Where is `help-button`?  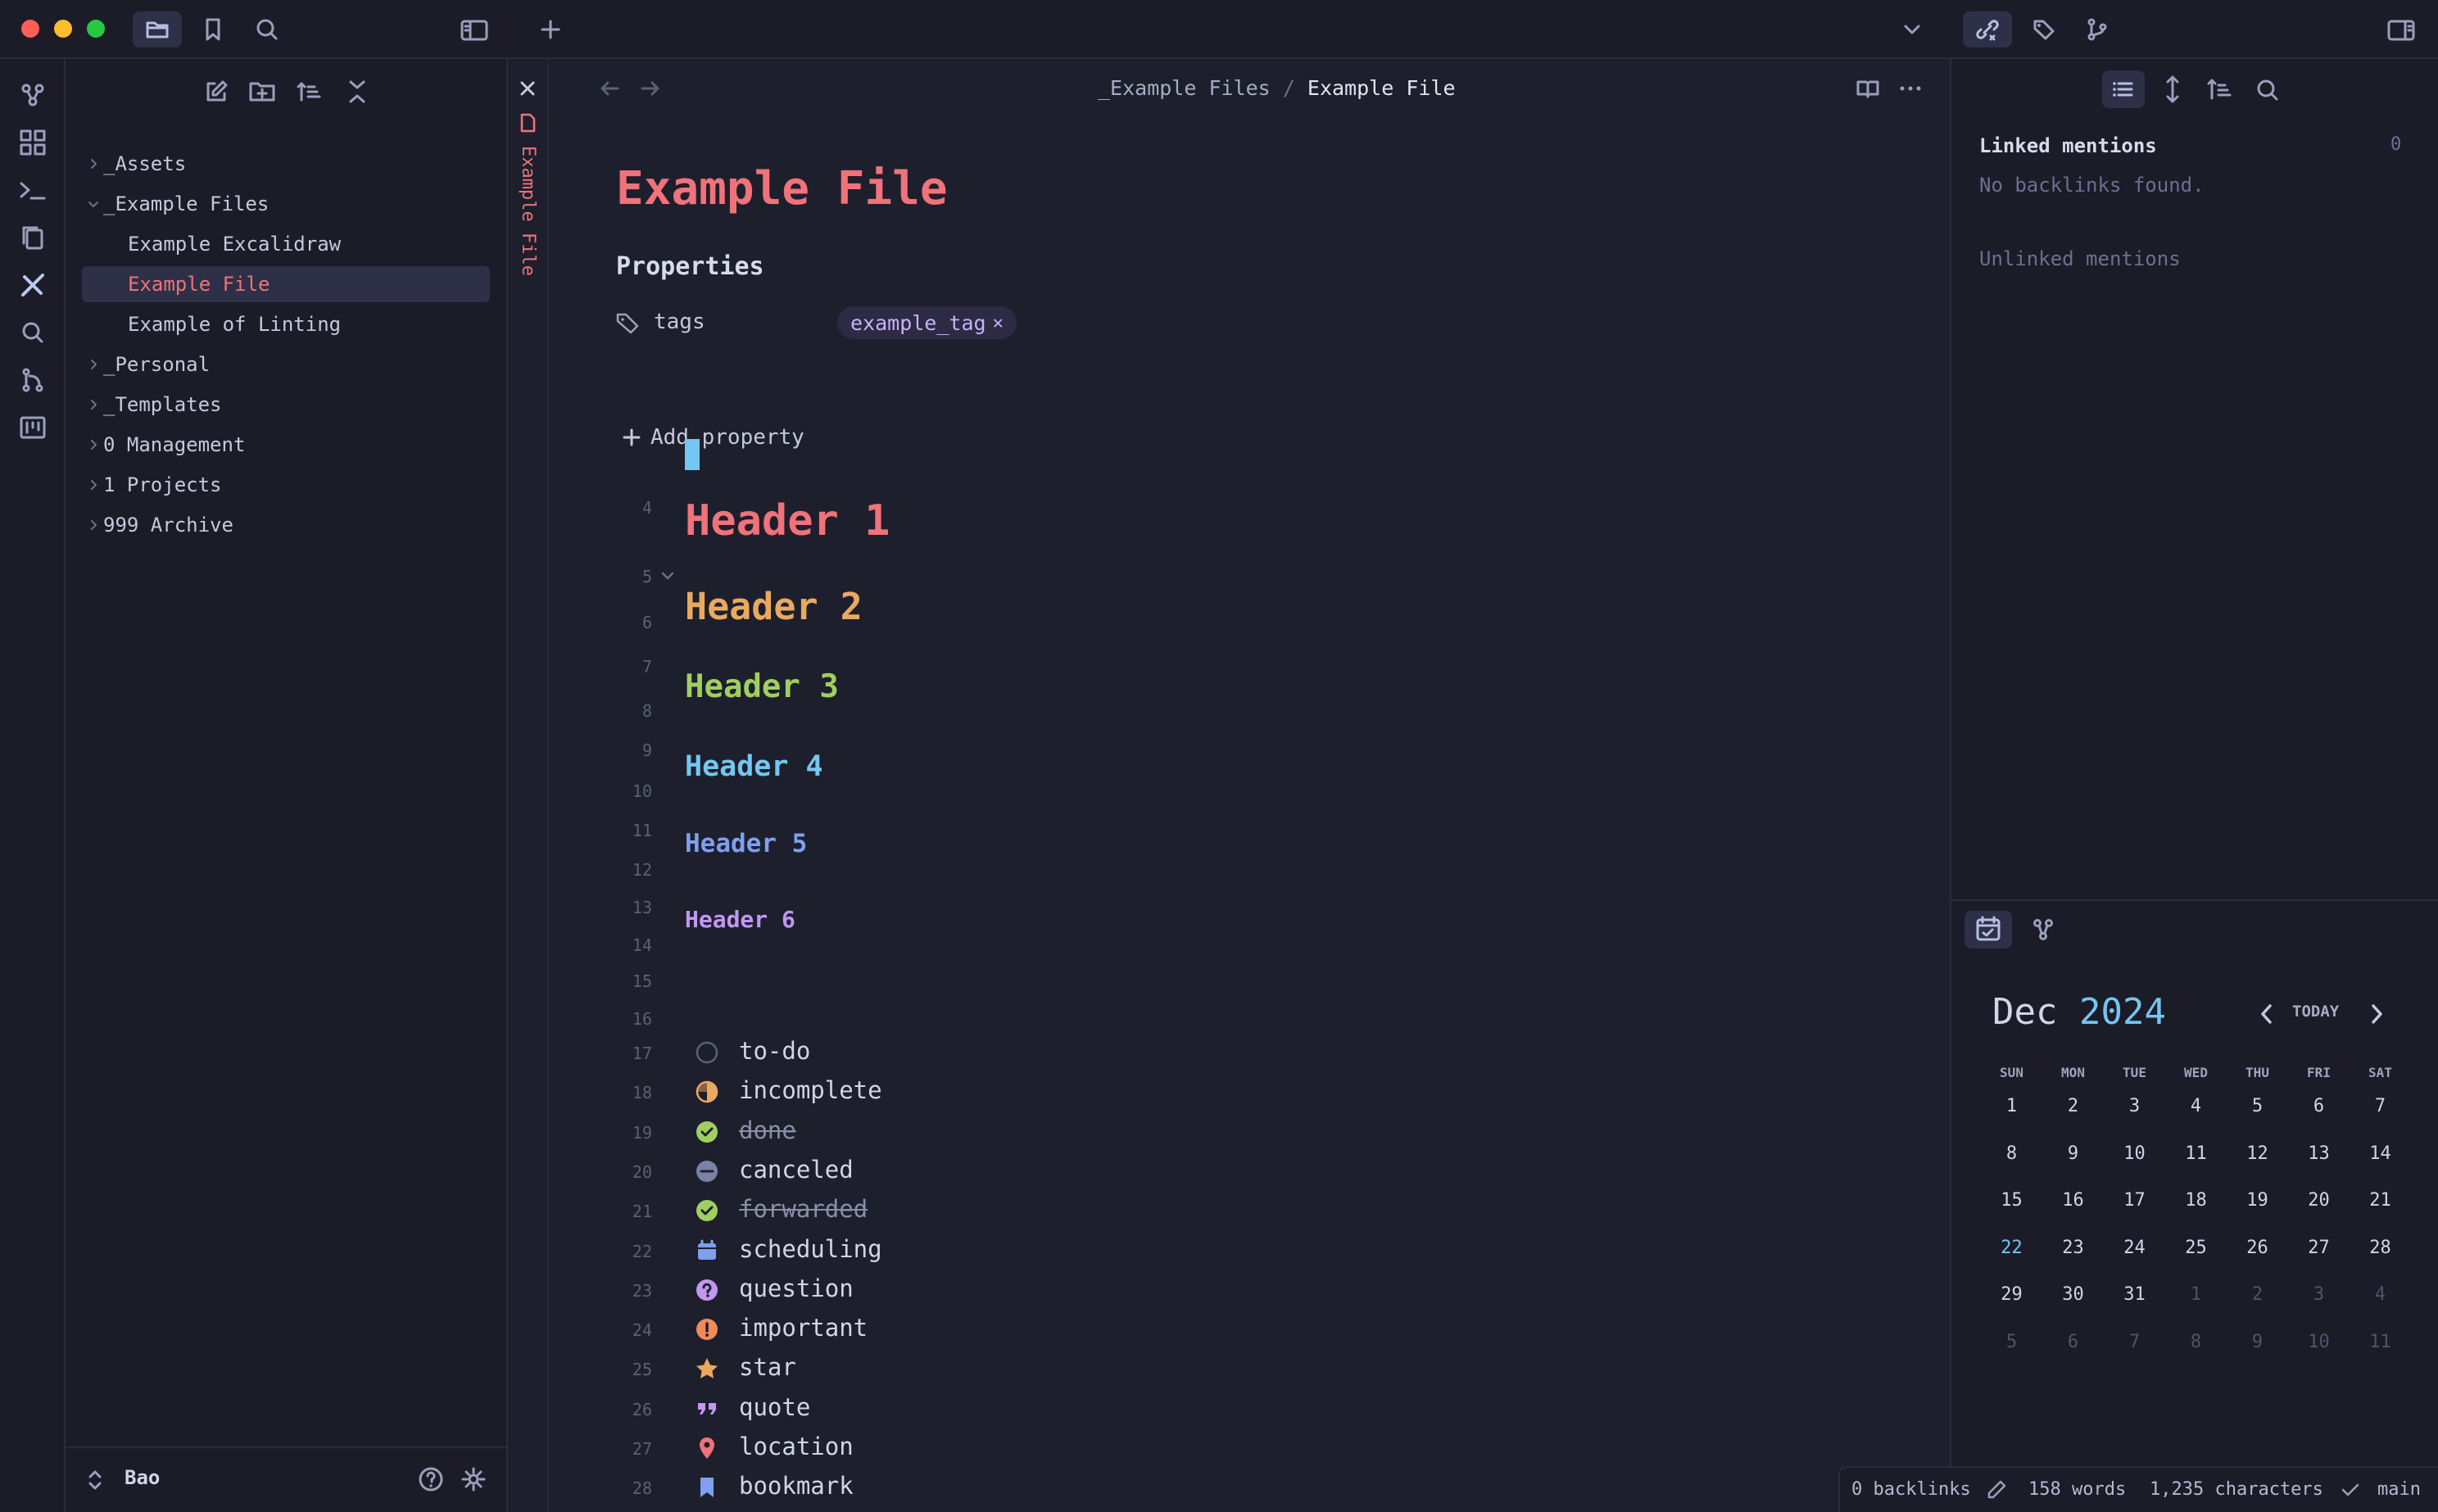
help-button is located at coordinates (431, 1479).